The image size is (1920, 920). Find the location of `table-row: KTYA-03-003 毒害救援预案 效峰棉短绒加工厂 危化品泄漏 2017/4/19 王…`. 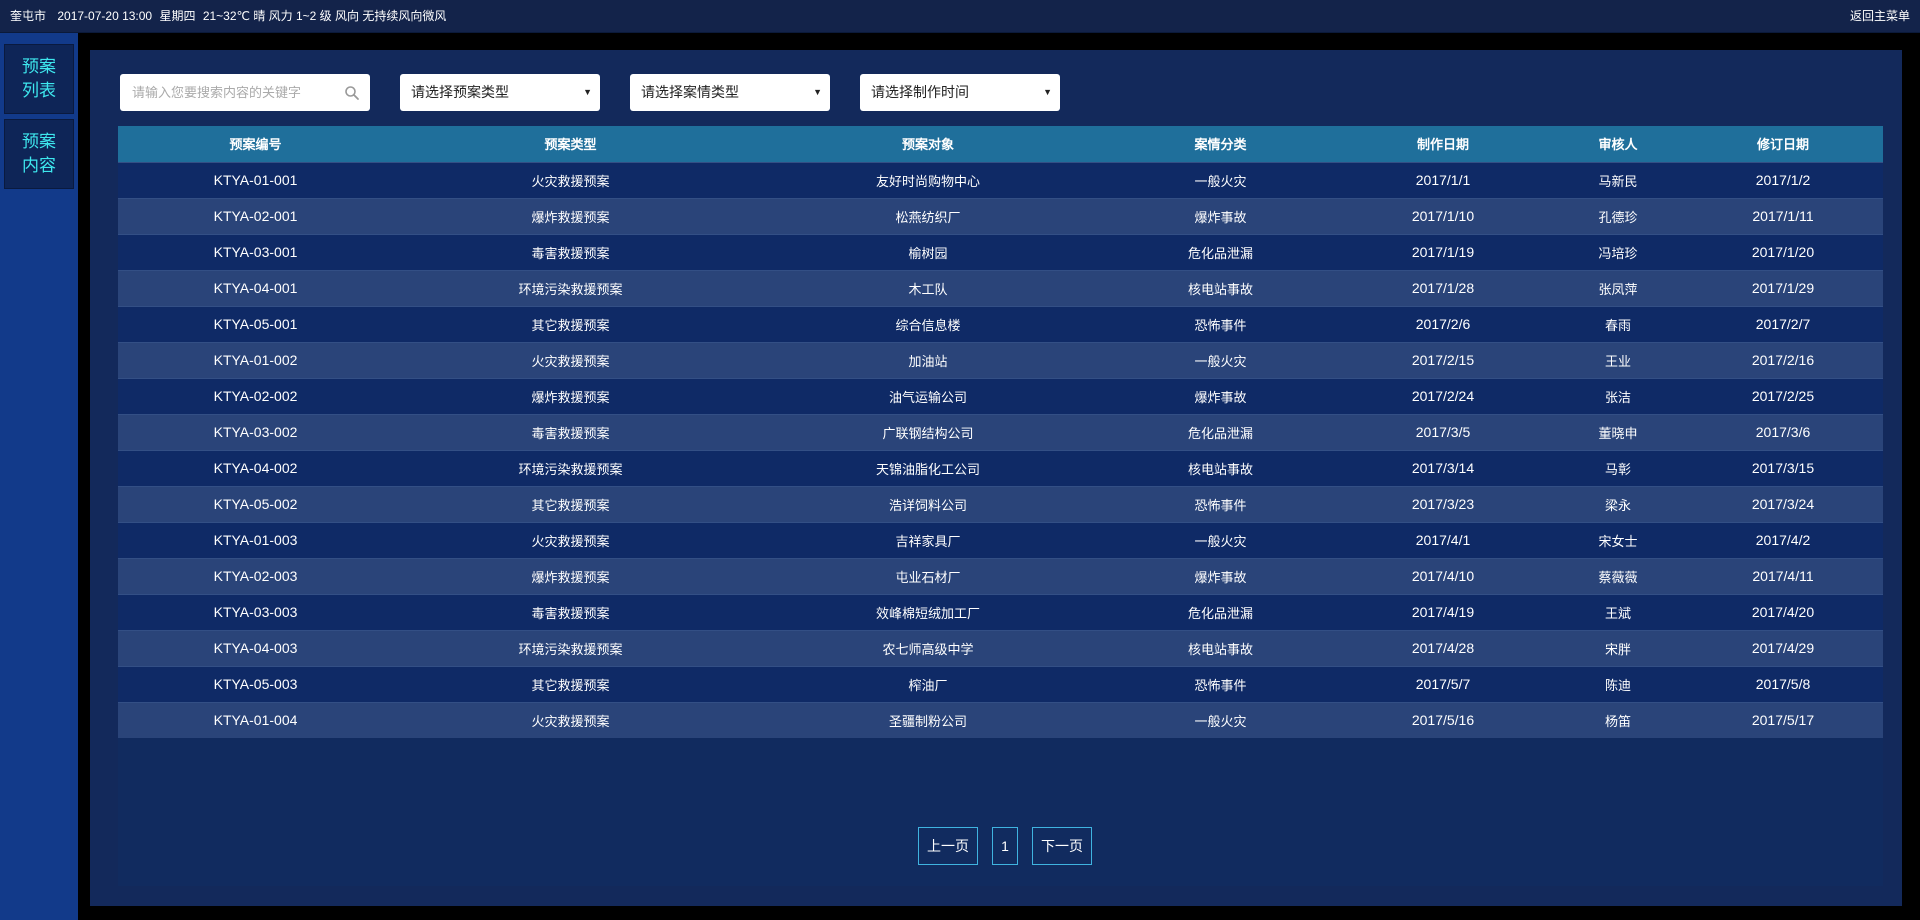

table-row: KTYA-03-003 毒害救援预案 效峰棉短绒加工厂 危化品泄漏 2017/4/19 王… is located at coordinates (1000, 611).